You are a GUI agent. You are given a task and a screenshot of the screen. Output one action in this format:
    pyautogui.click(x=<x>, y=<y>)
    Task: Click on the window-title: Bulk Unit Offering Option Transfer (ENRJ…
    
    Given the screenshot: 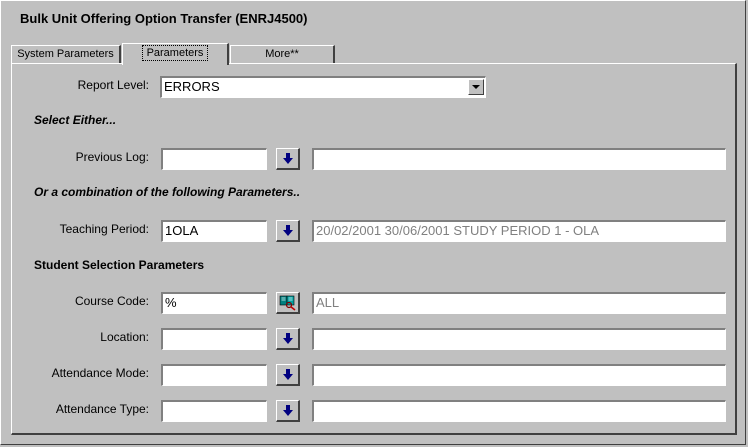 What is the action you would take?
    pyautogui.click(x=164, y=18)
    